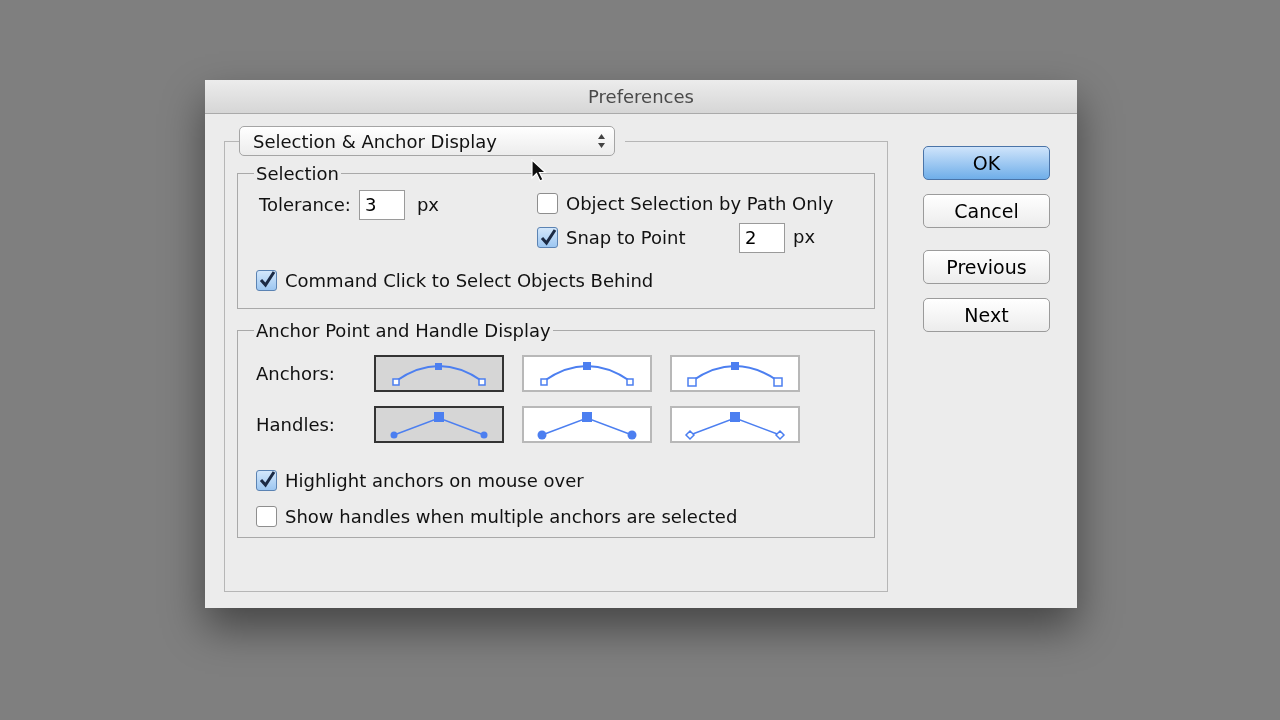 The width and height of the screenshot is (1280, 720). What do you see at coordinates (427, 141) in the screenshot?
I see `panel-dropdown: Selection & Anchor Display` at bounding box center [427, 141].